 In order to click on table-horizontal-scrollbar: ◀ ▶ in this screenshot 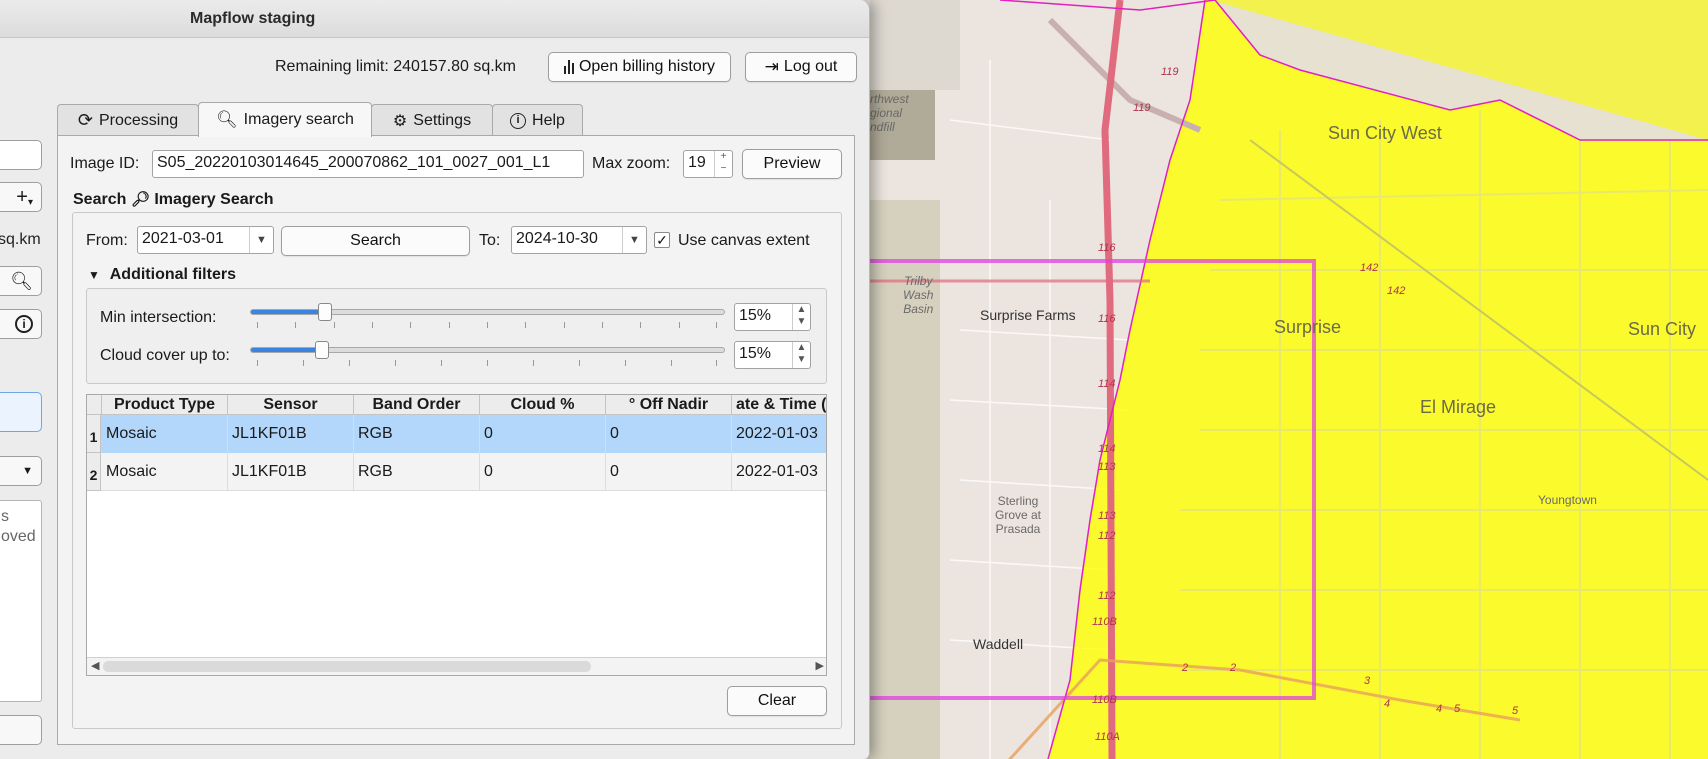, I will do `click(456, 666)`.